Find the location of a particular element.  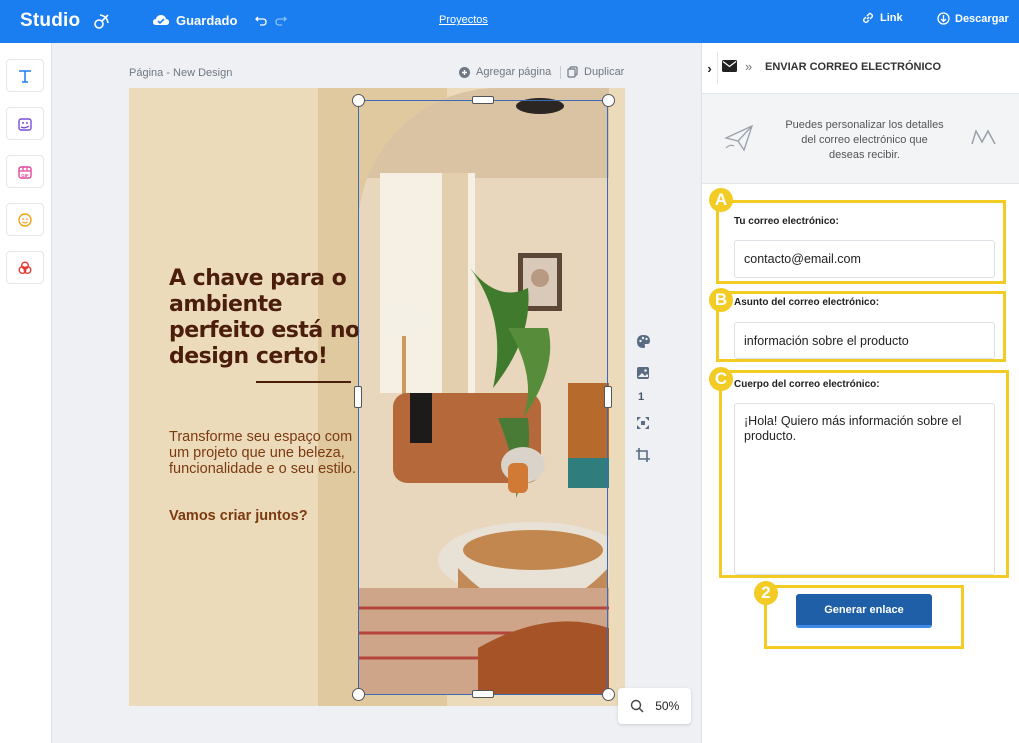

annotation-badge-a: A is located at coordinates (721, 200).